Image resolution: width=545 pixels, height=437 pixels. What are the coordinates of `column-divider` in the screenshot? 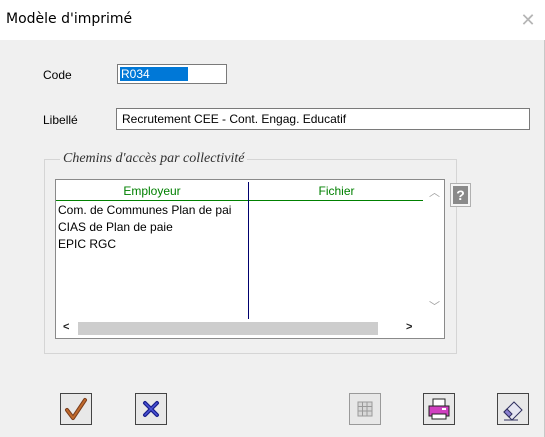 It's located at (248, 251).